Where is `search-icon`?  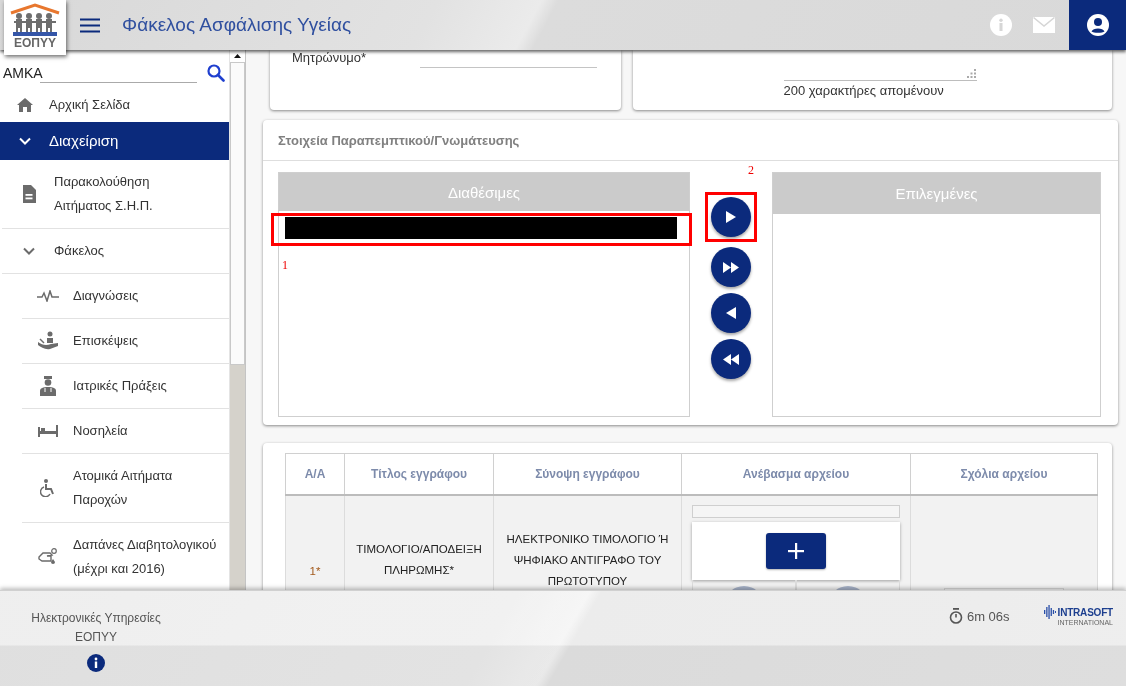 search-icon is located at coordinates (216, 73).